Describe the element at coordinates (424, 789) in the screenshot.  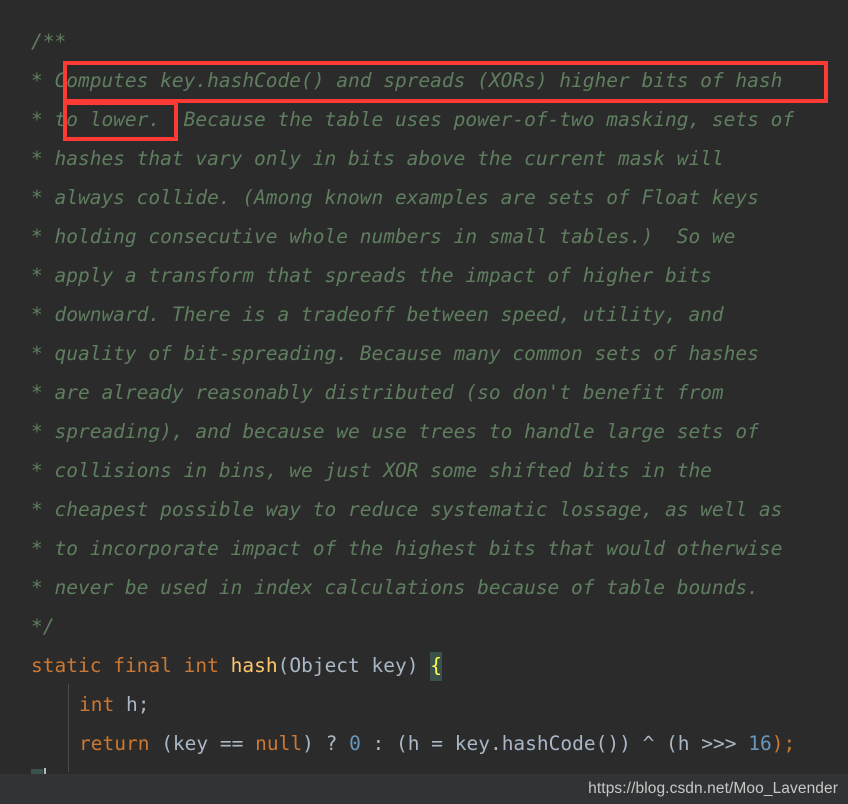
I see `status-bar: https://blog.csdn.net/Moo_Lavender` at that location.